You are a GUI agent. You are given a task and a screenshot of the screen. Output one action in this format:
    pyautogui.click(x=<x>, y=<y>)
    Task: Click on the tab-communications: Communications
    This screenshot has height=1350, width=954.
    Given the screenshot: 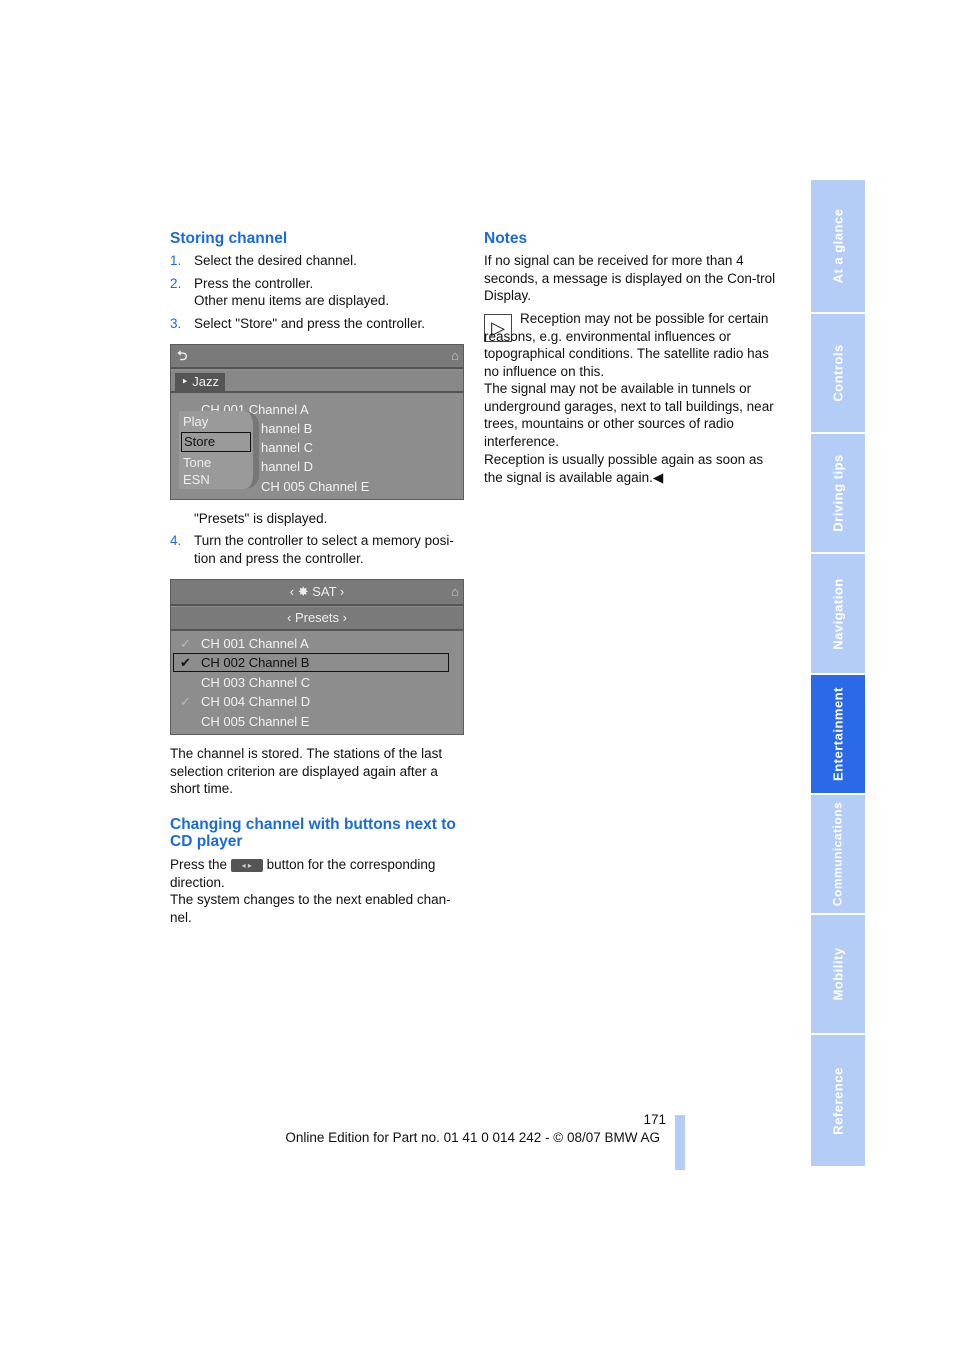 What is the action you would take?
    pyautogui.click(x=838, y=854)
    